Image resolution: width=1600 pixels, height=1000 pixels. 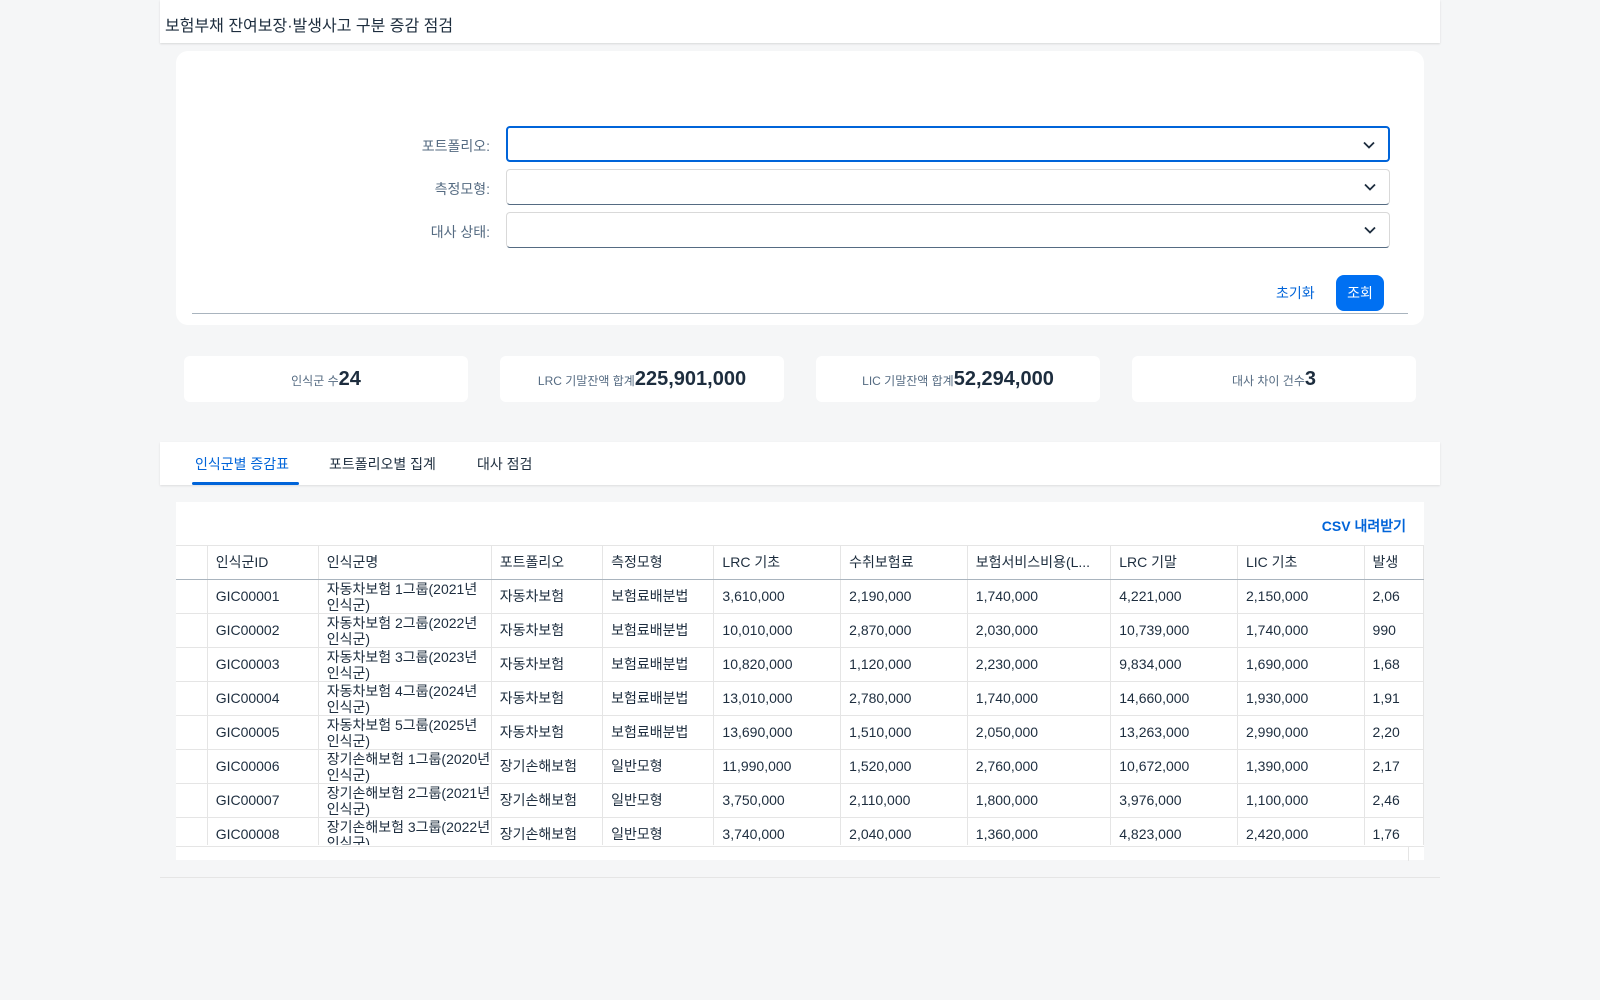 I want to click on tab-bar: 인식군별 증감표 포트폴리오별 집계 대사 점검, so click(x=800, y=463).